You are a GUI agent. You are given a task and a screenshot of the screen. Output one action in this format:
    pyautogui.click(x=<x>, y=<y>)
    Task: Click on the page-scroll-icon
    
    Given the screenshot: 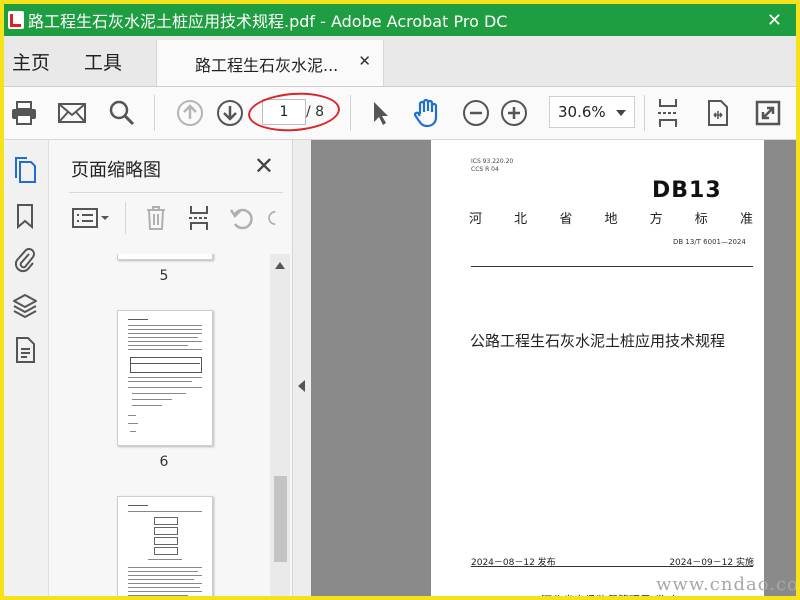 What is the action you would take?
    pyautogui.click(x=668, y=113)
    